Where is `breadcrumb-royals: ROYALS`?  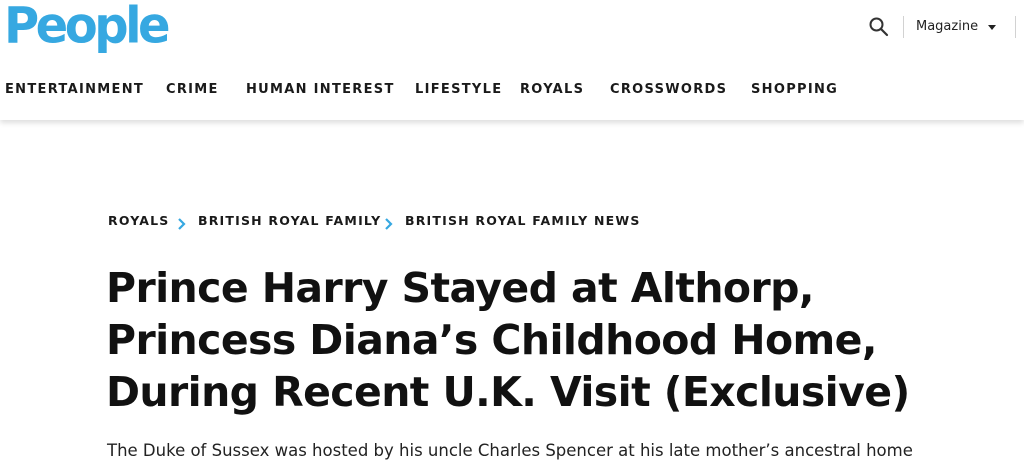 breadcrumb-royals: ROYALS is located at coordinates (139, 221).